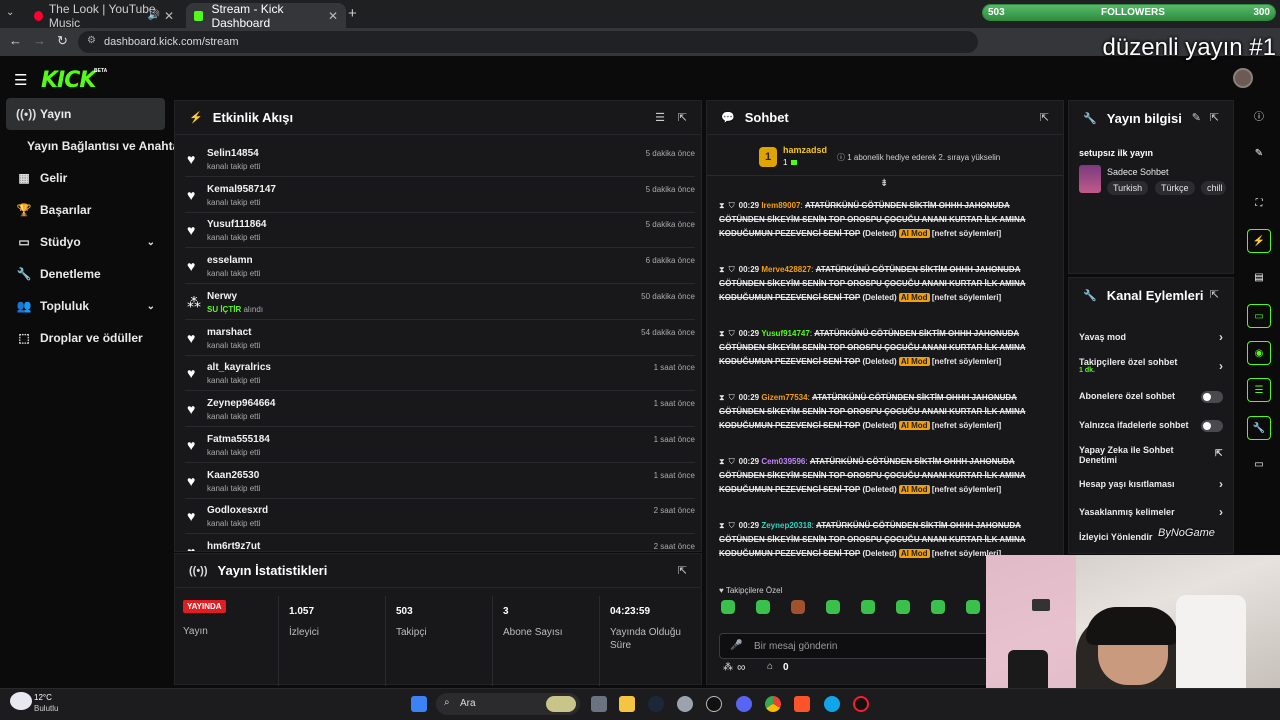  I want to click on task-view-icon, so click(599, 704).